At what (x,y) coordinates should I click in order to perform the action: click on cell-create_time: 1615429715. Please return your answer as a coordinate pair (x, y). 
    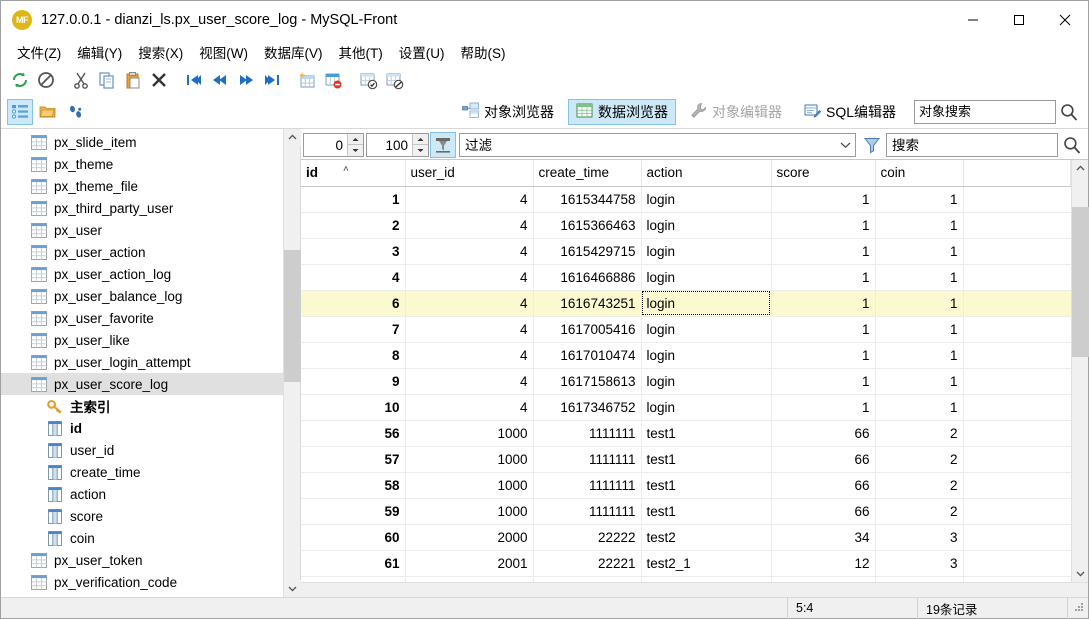
    Looking at the image, I should click on (587, 251).